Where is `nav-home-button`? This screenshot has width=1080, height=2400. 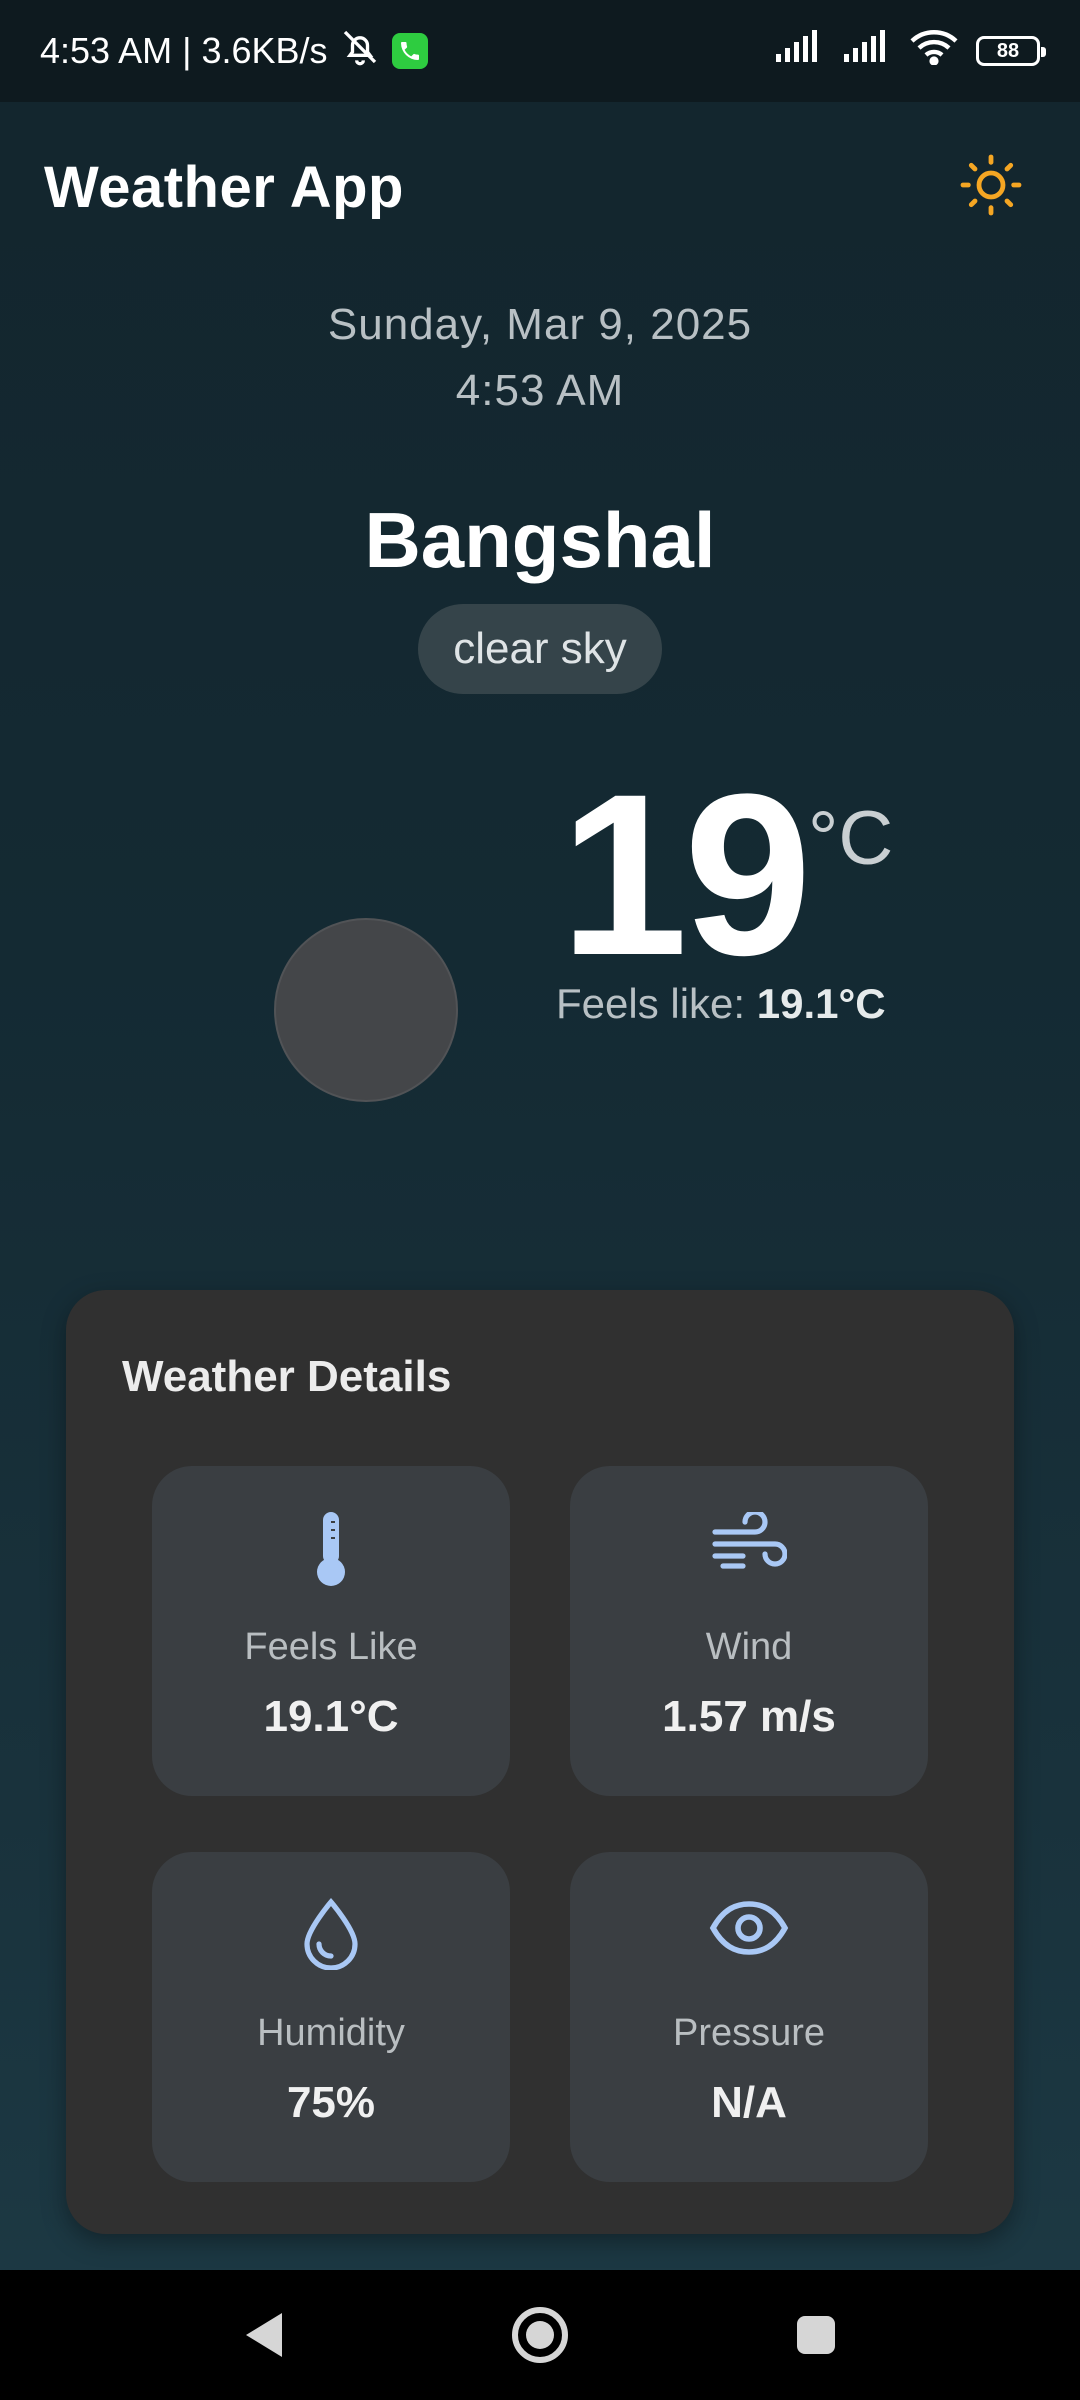 nav-home-button is located at coordinates (540, 2335).